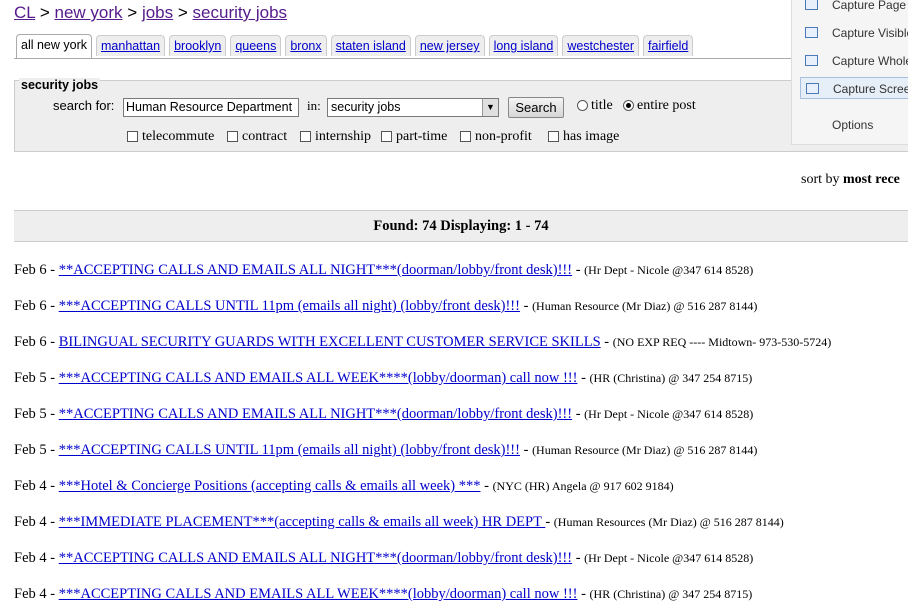  What do you see at coordinates (461, 58) in the screenshot?
I see `tabs-divider` at bounding box center [461, 58].